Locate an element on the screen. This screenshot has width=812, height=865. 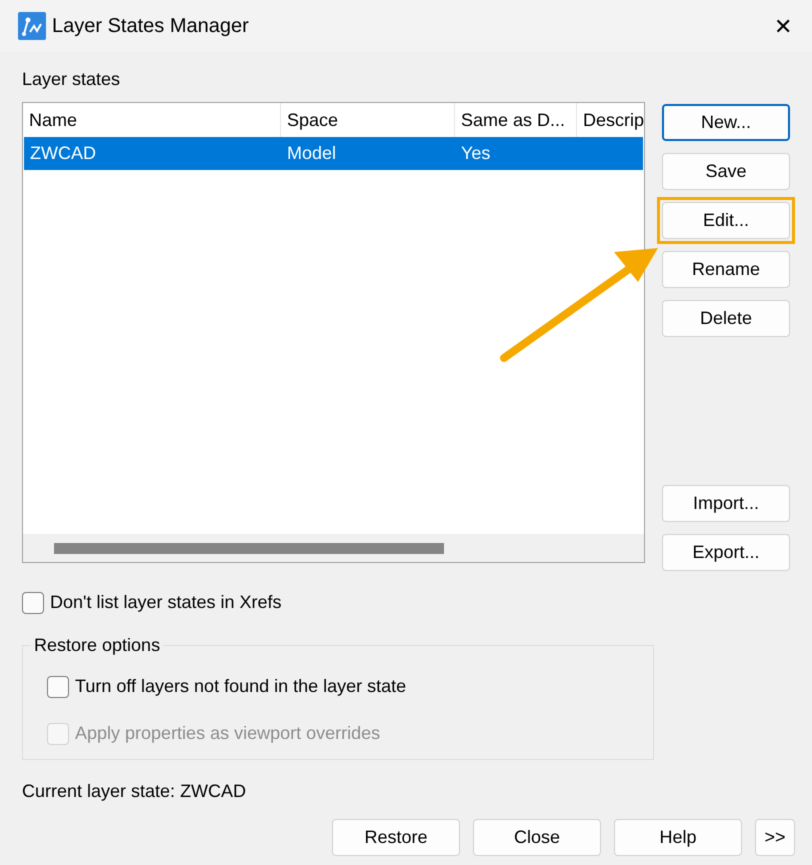
table-cell: Model is located at coordinates (311, 153).